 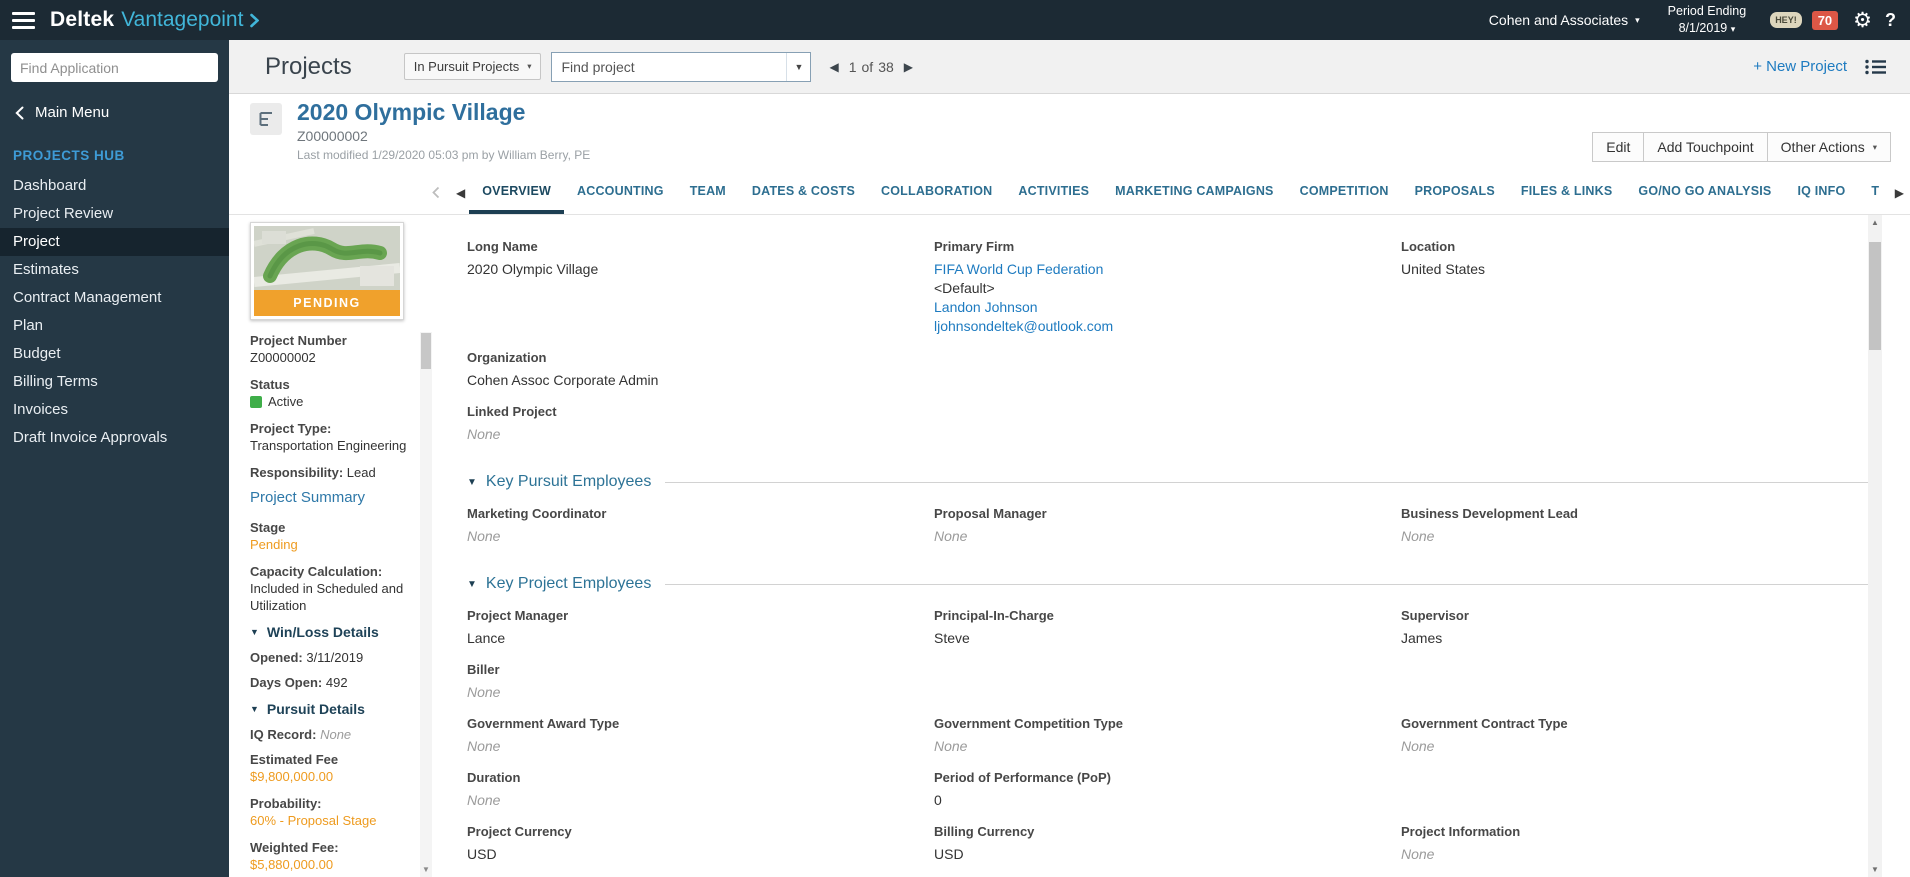 I want to click on add-touchpoint-button: Add Touchpoint, so click(x=1705, y=147).